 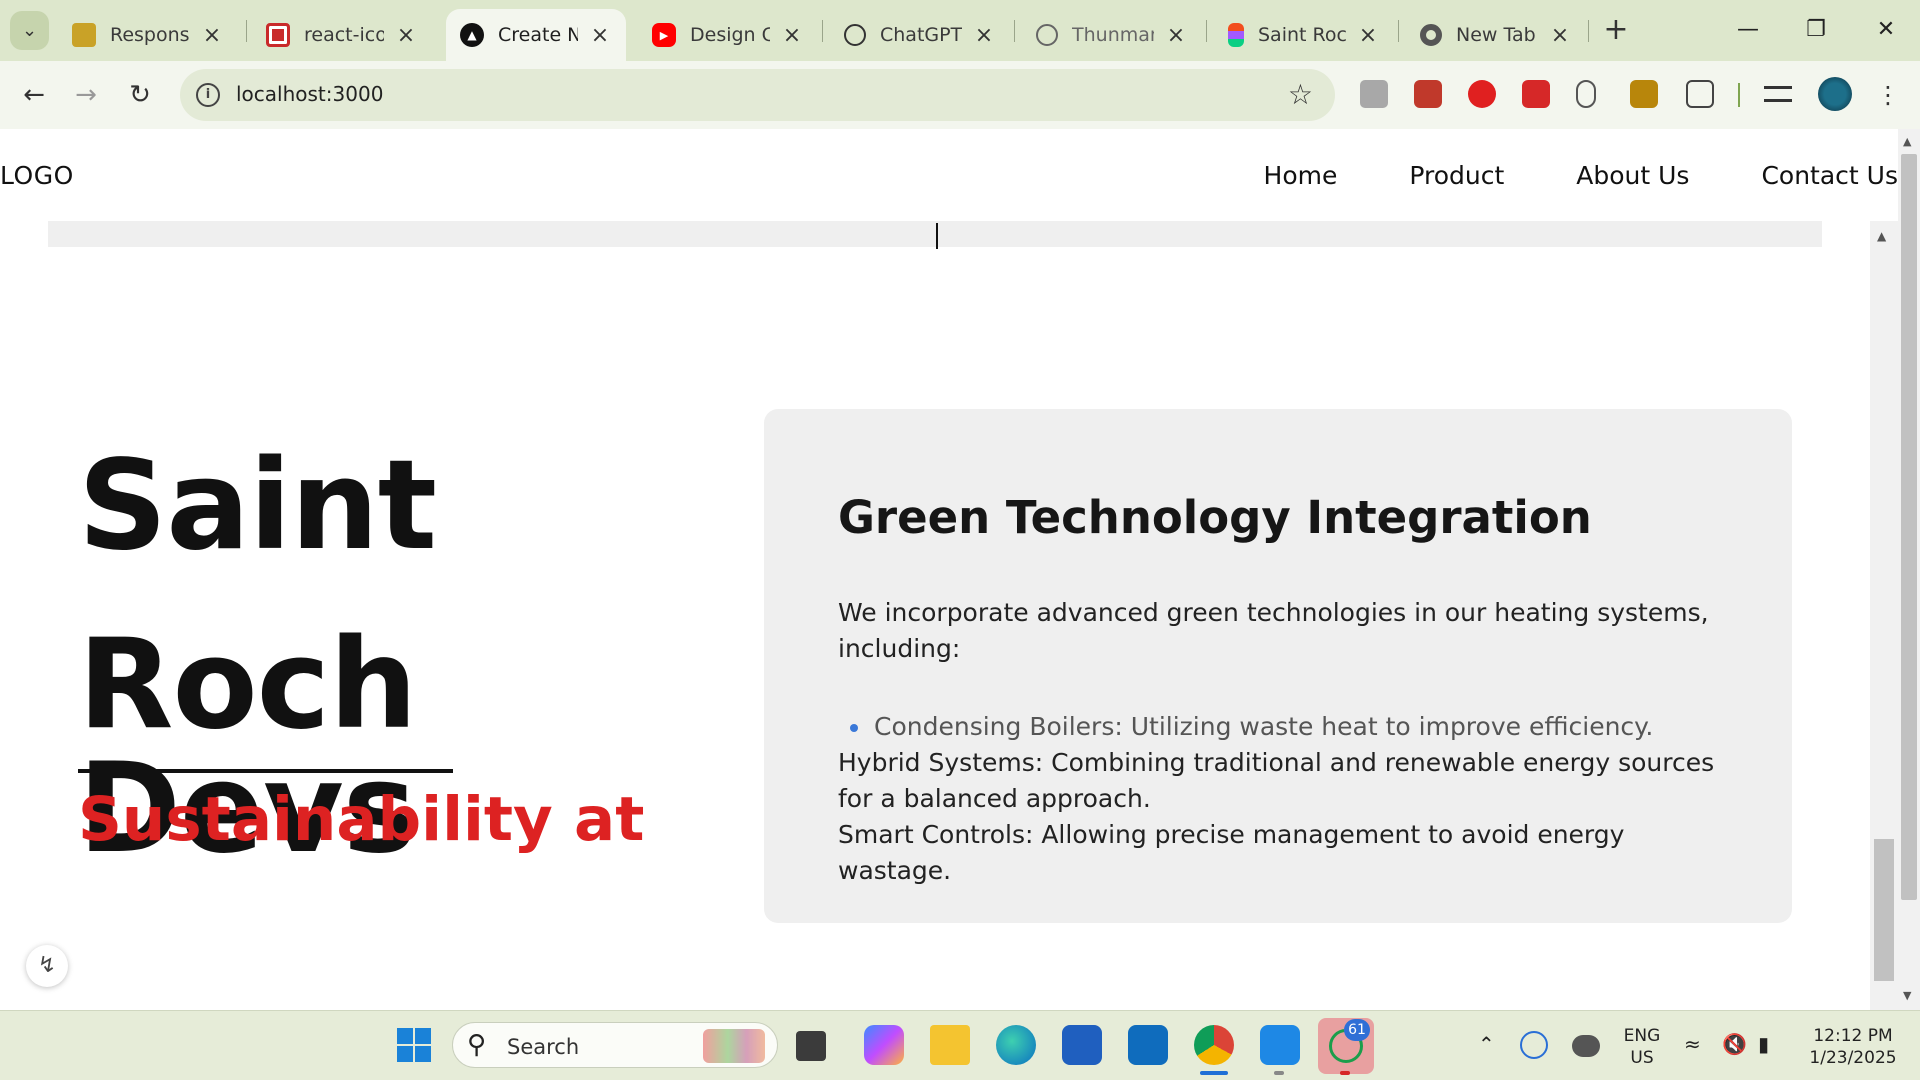 I want to click on hero-title-line-1: Saint, so click(x=257, y=506).